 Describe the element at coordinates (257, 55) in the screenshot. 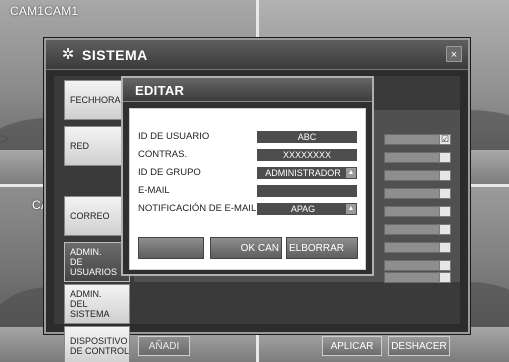

I see `window-titlebar: ✲ SISTEMA ×` at that location.